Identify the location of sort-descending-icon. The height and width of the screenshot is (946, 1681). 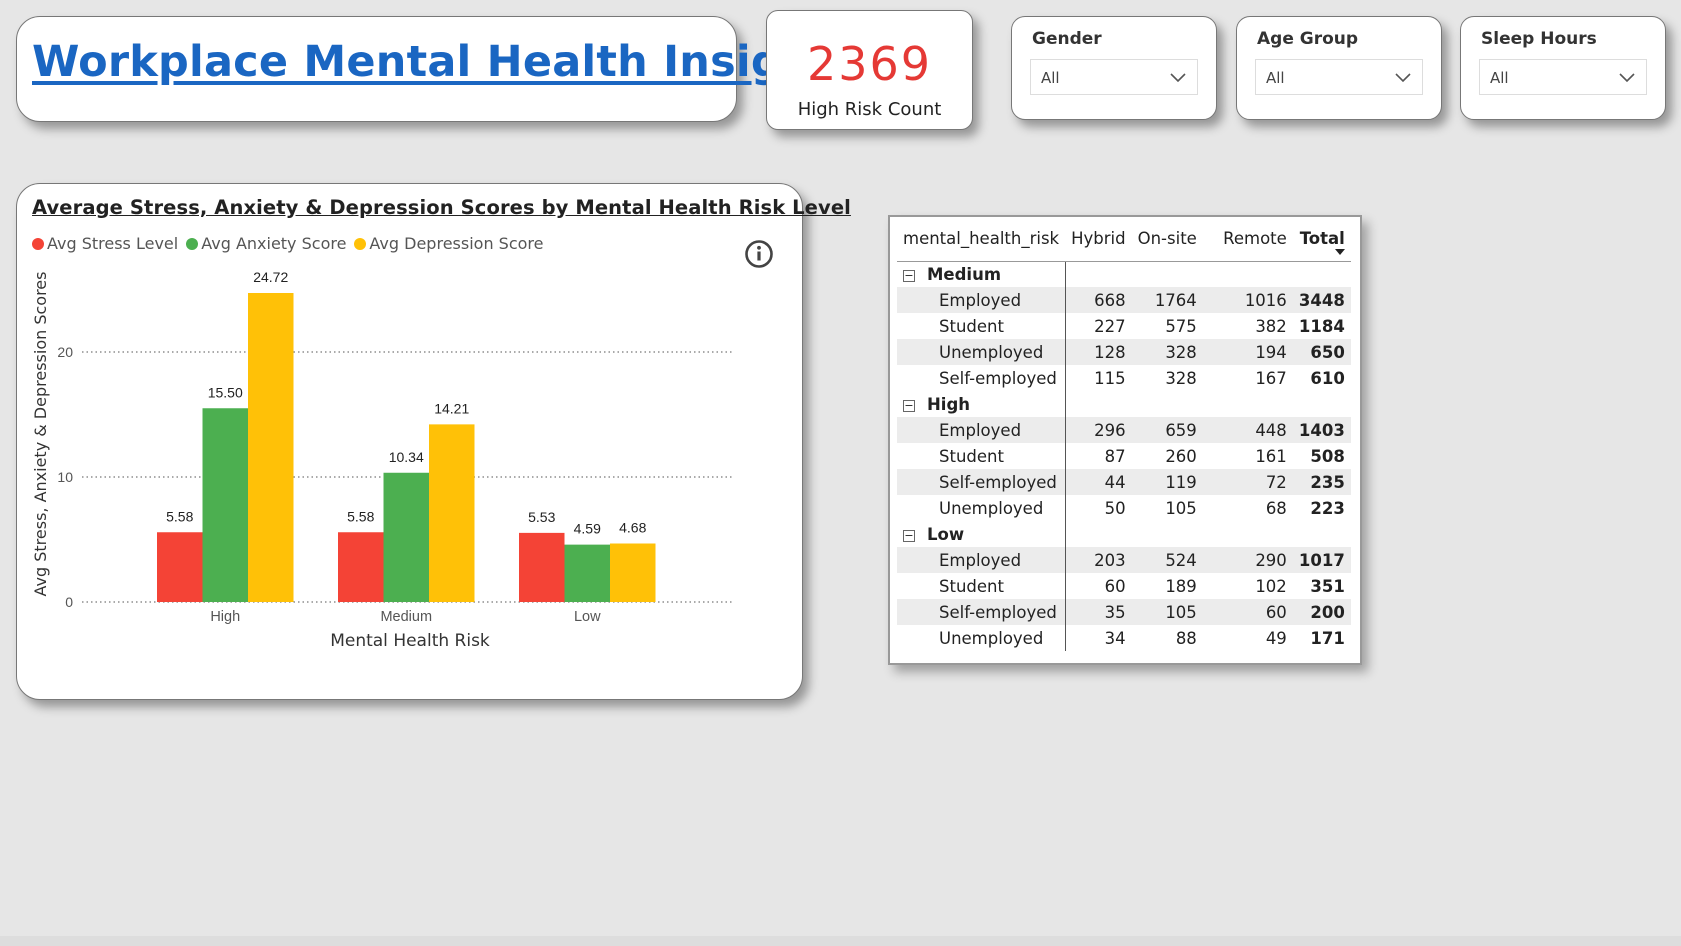
(1339, 252).